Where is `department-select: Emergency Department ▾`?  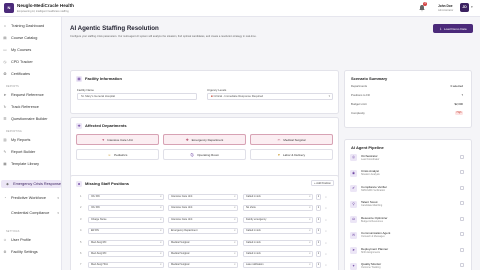 department-select: Emergency Department ▾ is located at coordinates (203, 231).